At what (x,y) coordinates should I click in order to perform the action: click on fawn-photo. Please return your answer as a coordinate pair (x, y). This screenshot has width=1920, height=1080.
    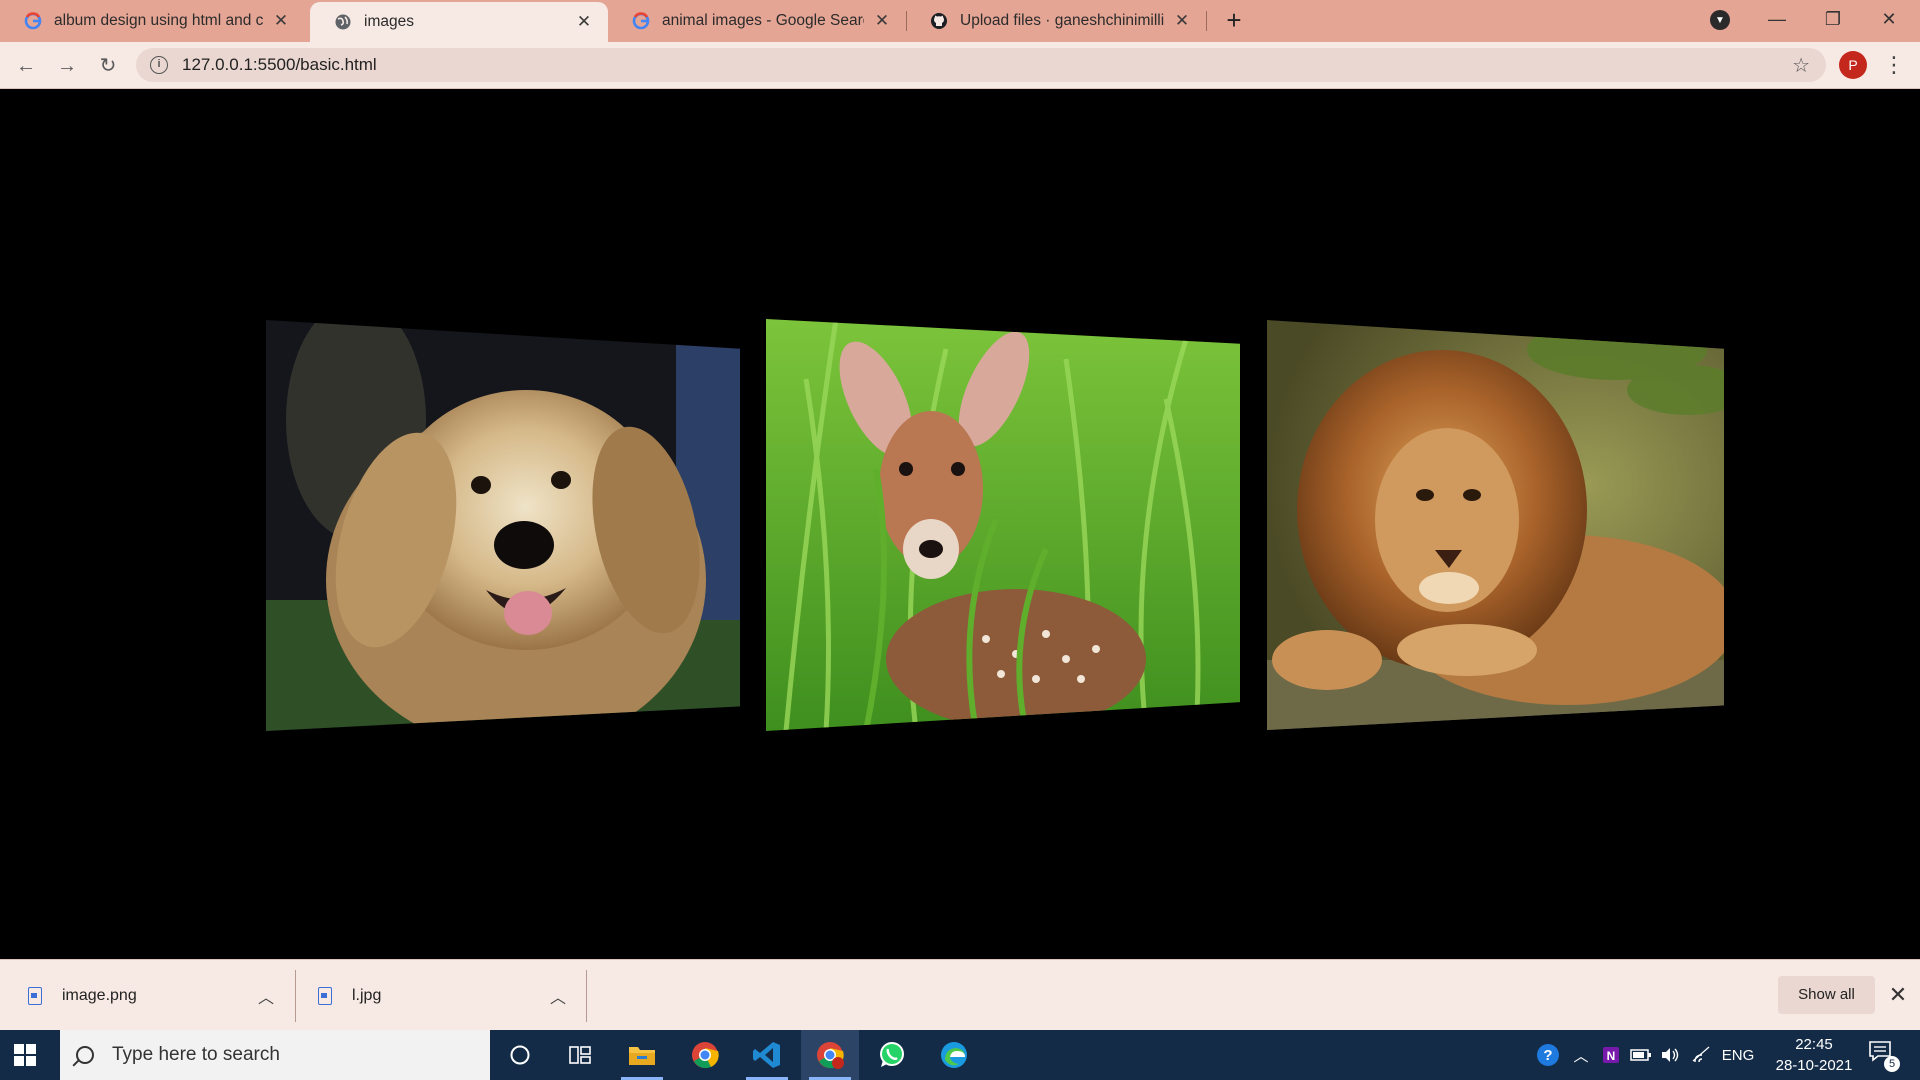
    Looking at the image, I should click on (1003, 525).